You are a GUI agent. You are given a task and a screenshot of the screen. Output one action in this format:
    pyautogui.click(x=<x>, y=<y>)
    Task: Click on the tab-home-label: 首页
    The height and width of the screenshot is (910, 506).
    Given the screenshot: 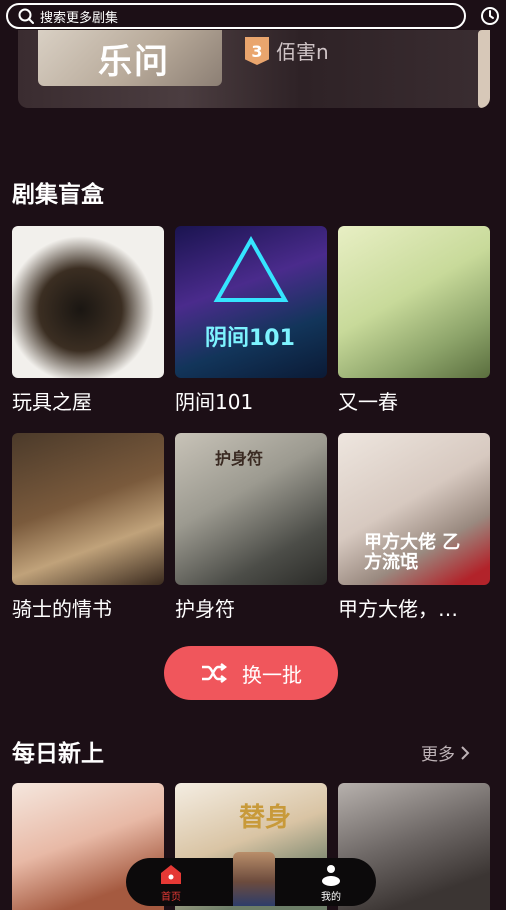 What is the action you would take?
    pyautogui.click(x=171, y=897)
    